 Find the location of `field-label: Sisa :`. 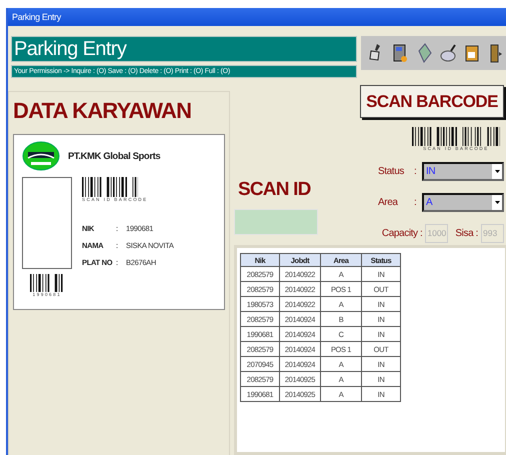

field-label: Sisa : is located at coordinates (466, 233).